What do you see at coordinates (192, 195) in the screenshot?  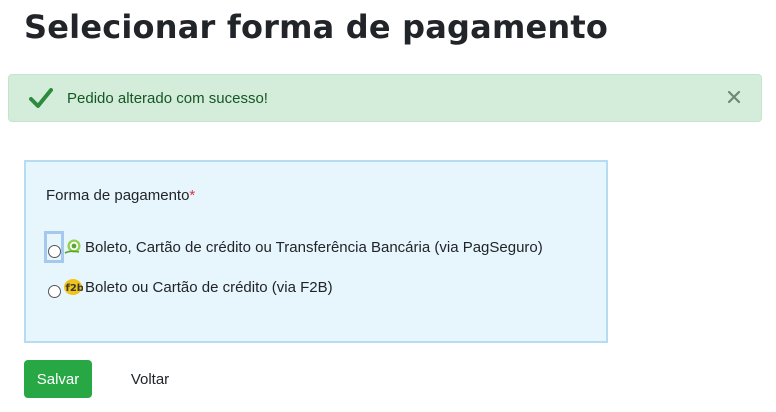 I see `required-mark: *` at bounding box center [192, 195].